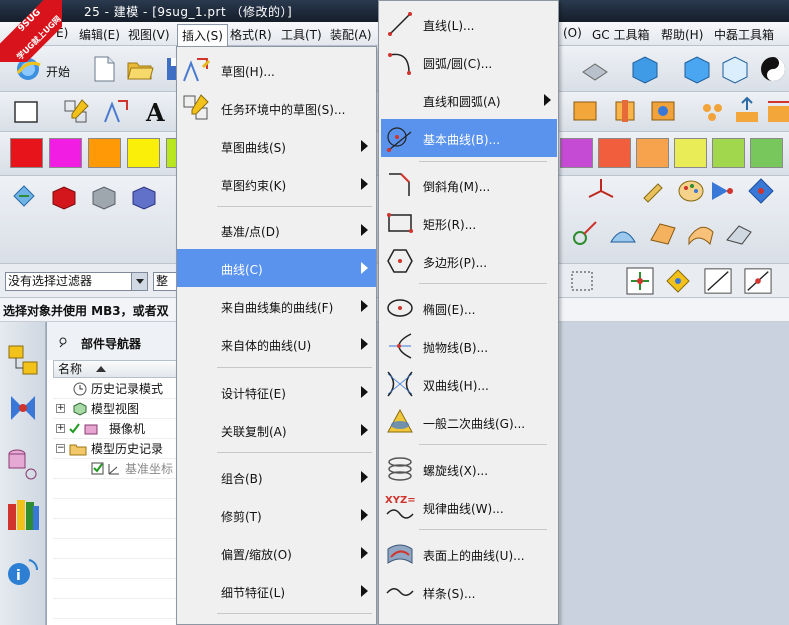  What do you see at coordinates (351, 34) in the screenshot?
I see `menu-assembly: 装配(A)` at bounding box center [351, 34].